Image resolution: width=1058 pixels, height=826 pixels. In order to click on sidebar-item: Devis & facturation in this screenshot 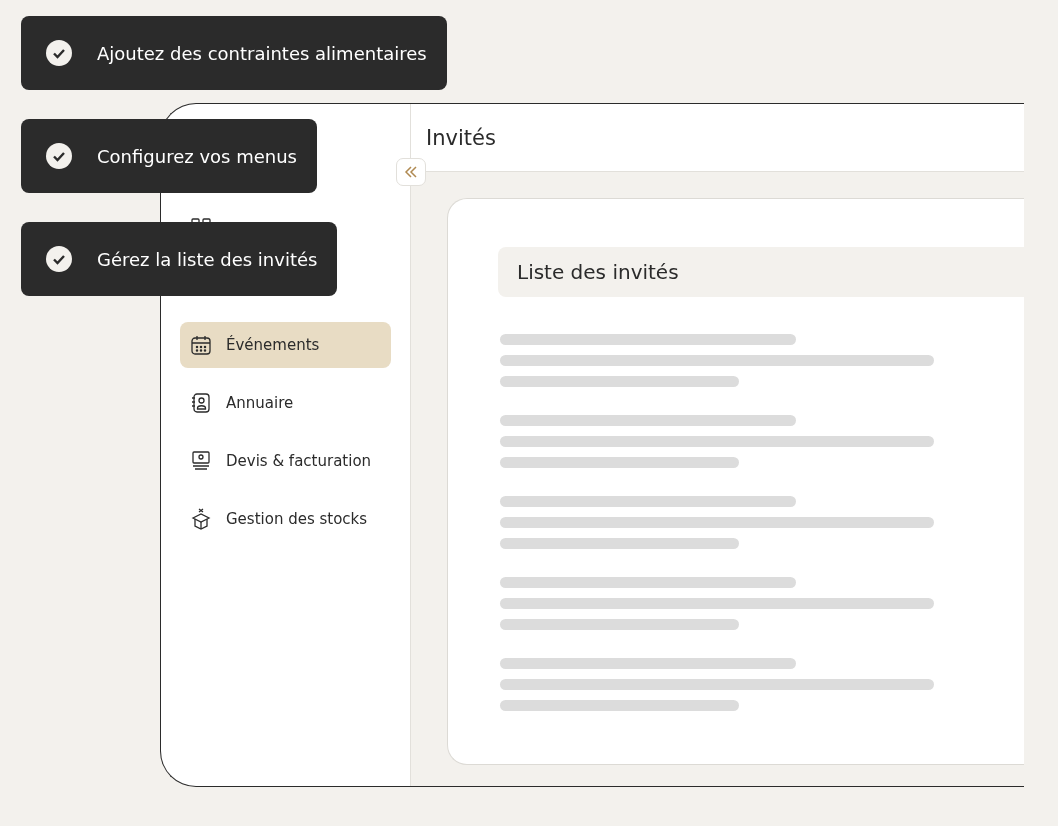, I will do `click(285, 461)`.